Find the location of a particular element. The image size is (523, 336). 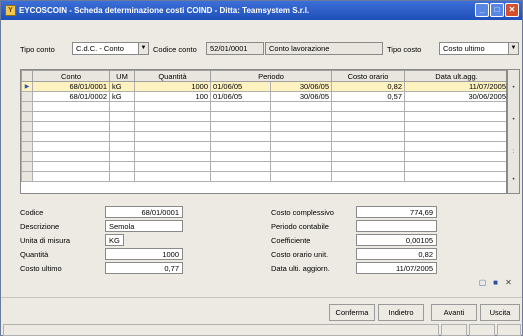

save-icon: ■ is located at coordinates (495, 282).